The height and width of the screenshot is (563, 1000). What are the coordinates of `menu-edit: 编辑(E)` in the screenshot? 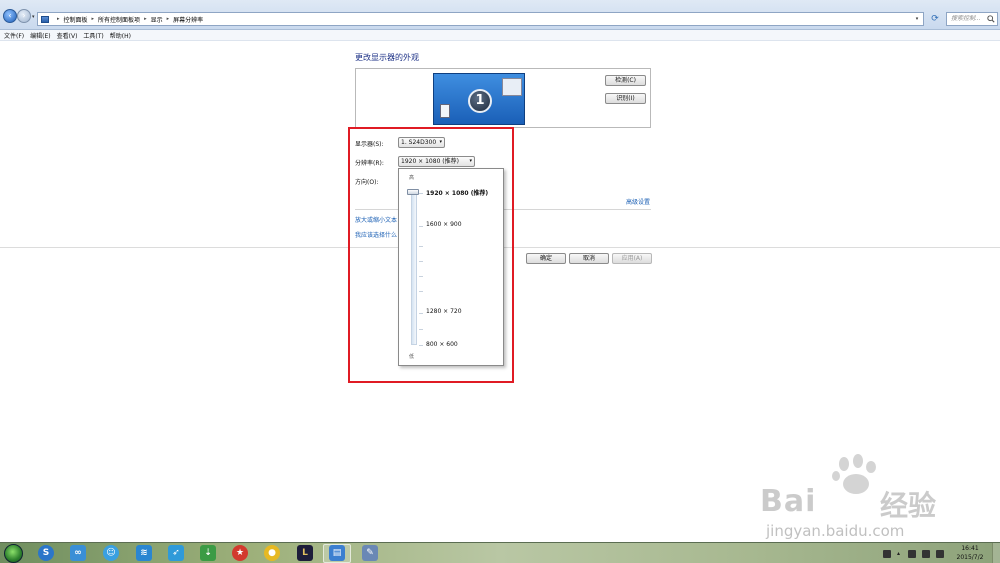 It's located at (40, 35).